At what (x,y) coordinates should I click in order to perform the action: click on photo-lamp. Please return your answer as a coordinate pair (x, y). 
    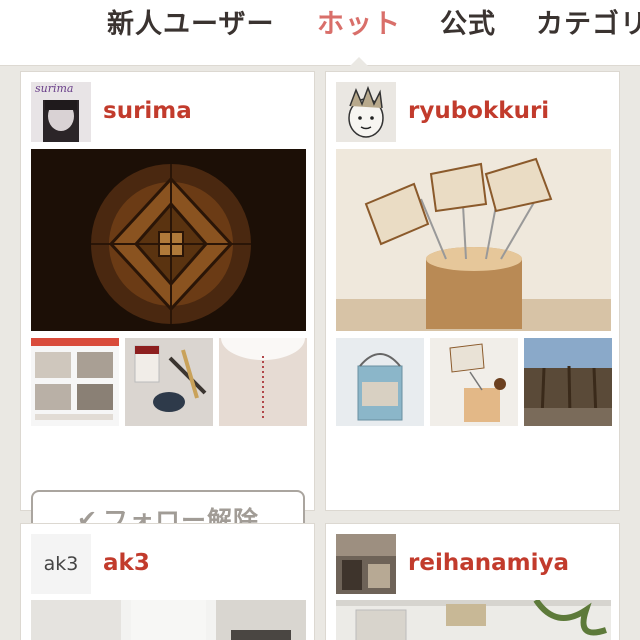
    Looking at the image, I should click on (263, 382).